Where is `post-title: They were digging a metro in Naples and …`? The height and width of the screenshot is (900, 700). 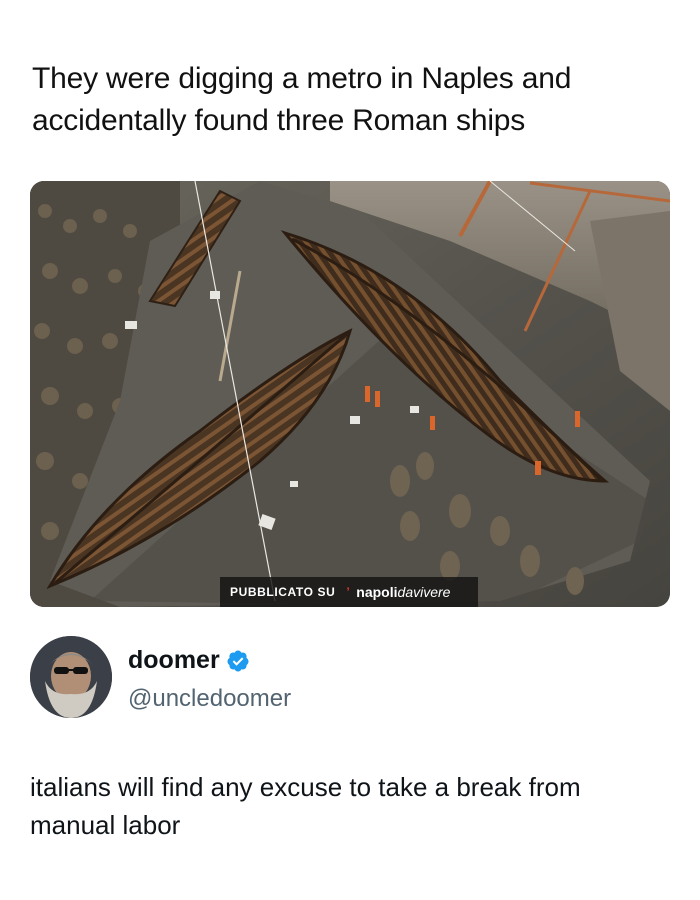
post-title: They were digging a metro in Naples and … is located at coordinates (302, 99).